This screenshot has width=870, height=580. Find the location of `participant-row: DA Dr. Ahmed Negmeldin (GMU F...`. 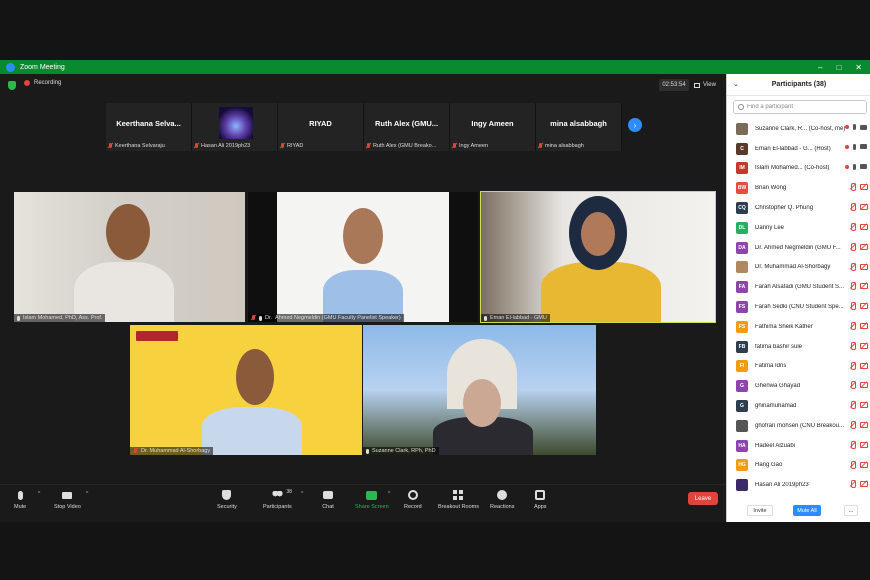

participant-row: DA Dr. Ahmed Negmeldin (GMU F... is located at coordinates (798, 248).